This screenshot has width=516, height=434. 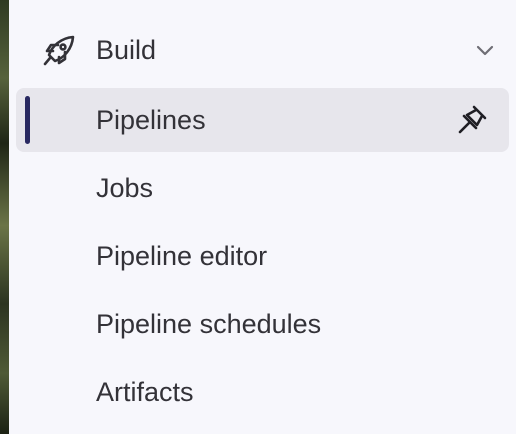 I want to click on nav-item-label: Artifacts, so click(x=145, y=392).